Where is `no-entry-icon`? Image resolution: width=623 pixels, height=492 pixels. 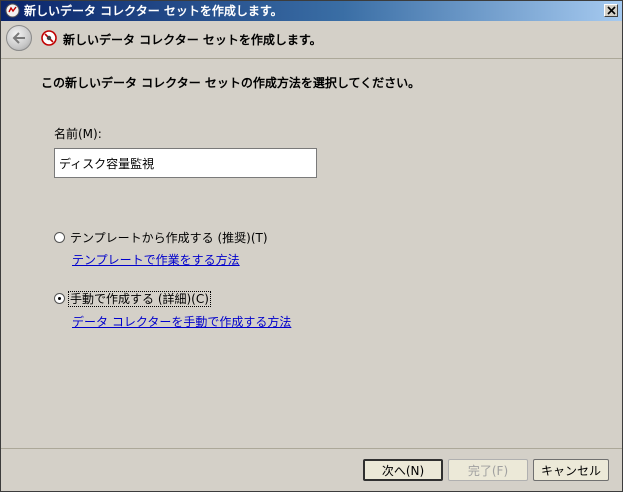 no-entry-icon is located at coordinates (49, 38).